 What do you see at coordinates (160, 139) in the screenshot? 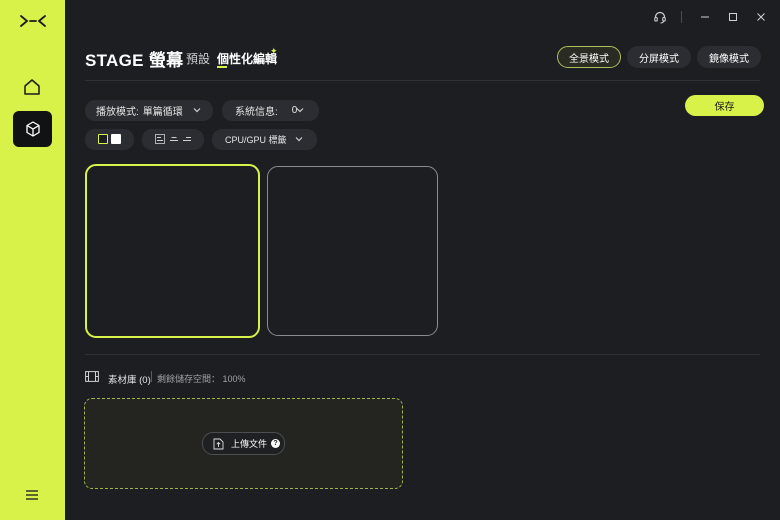
I see `align-left-icon` at bounding box center [160, 139].